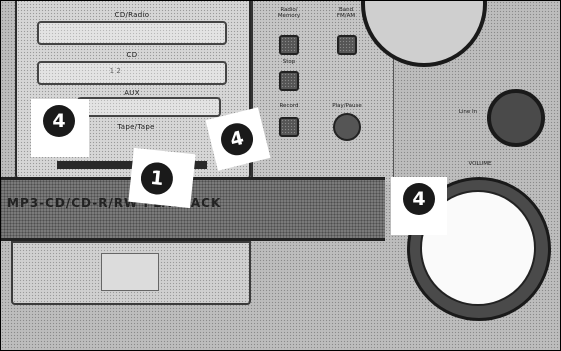 The width and height of the screenshot is (561, 351). I want to click on label-bottom: Tape/Tape, so click(136, 127).